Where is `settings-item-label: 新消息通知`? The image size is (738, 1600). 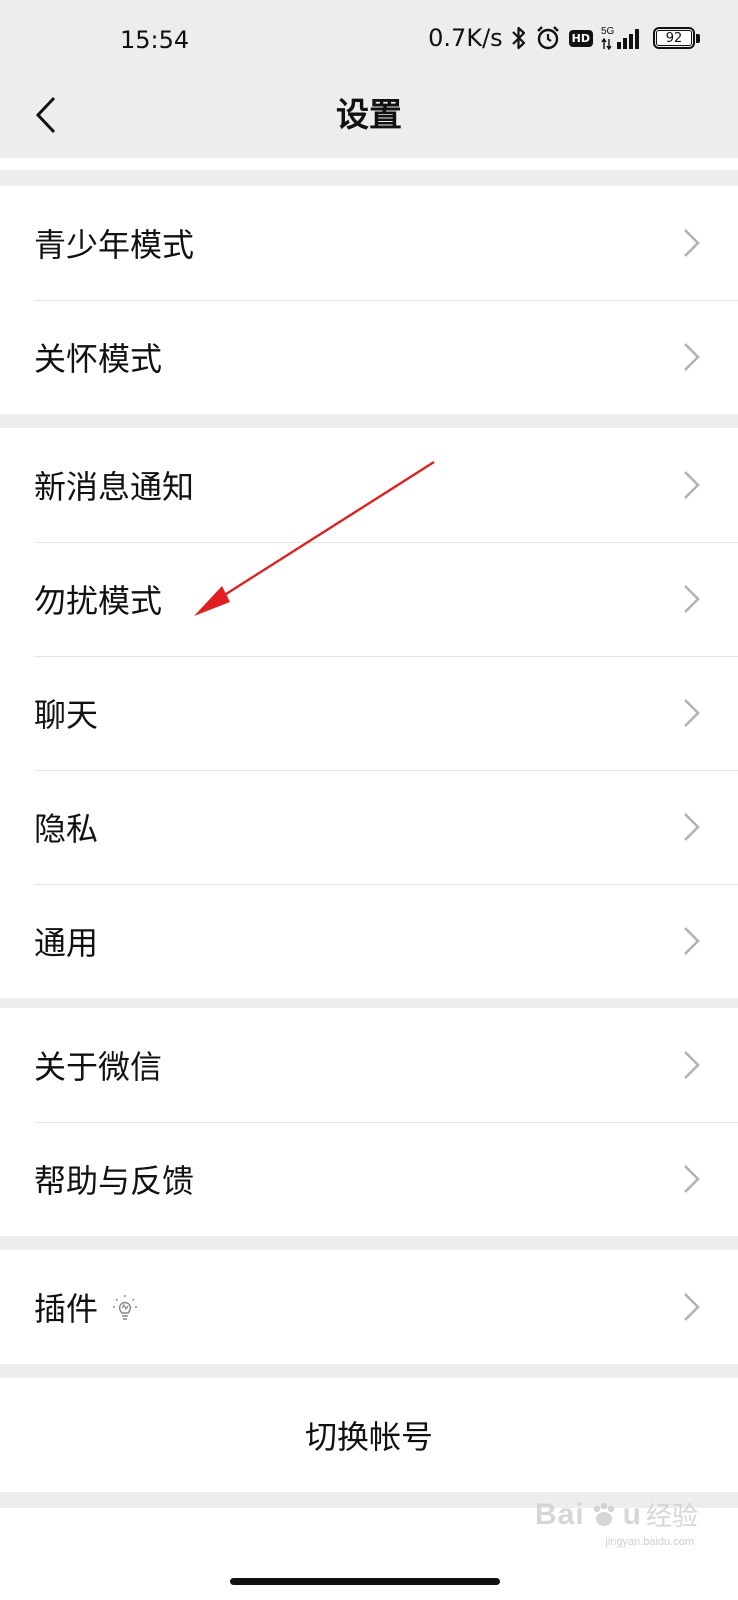 settings-item-label: 新消息通知 is located at coordinates (114, 487).